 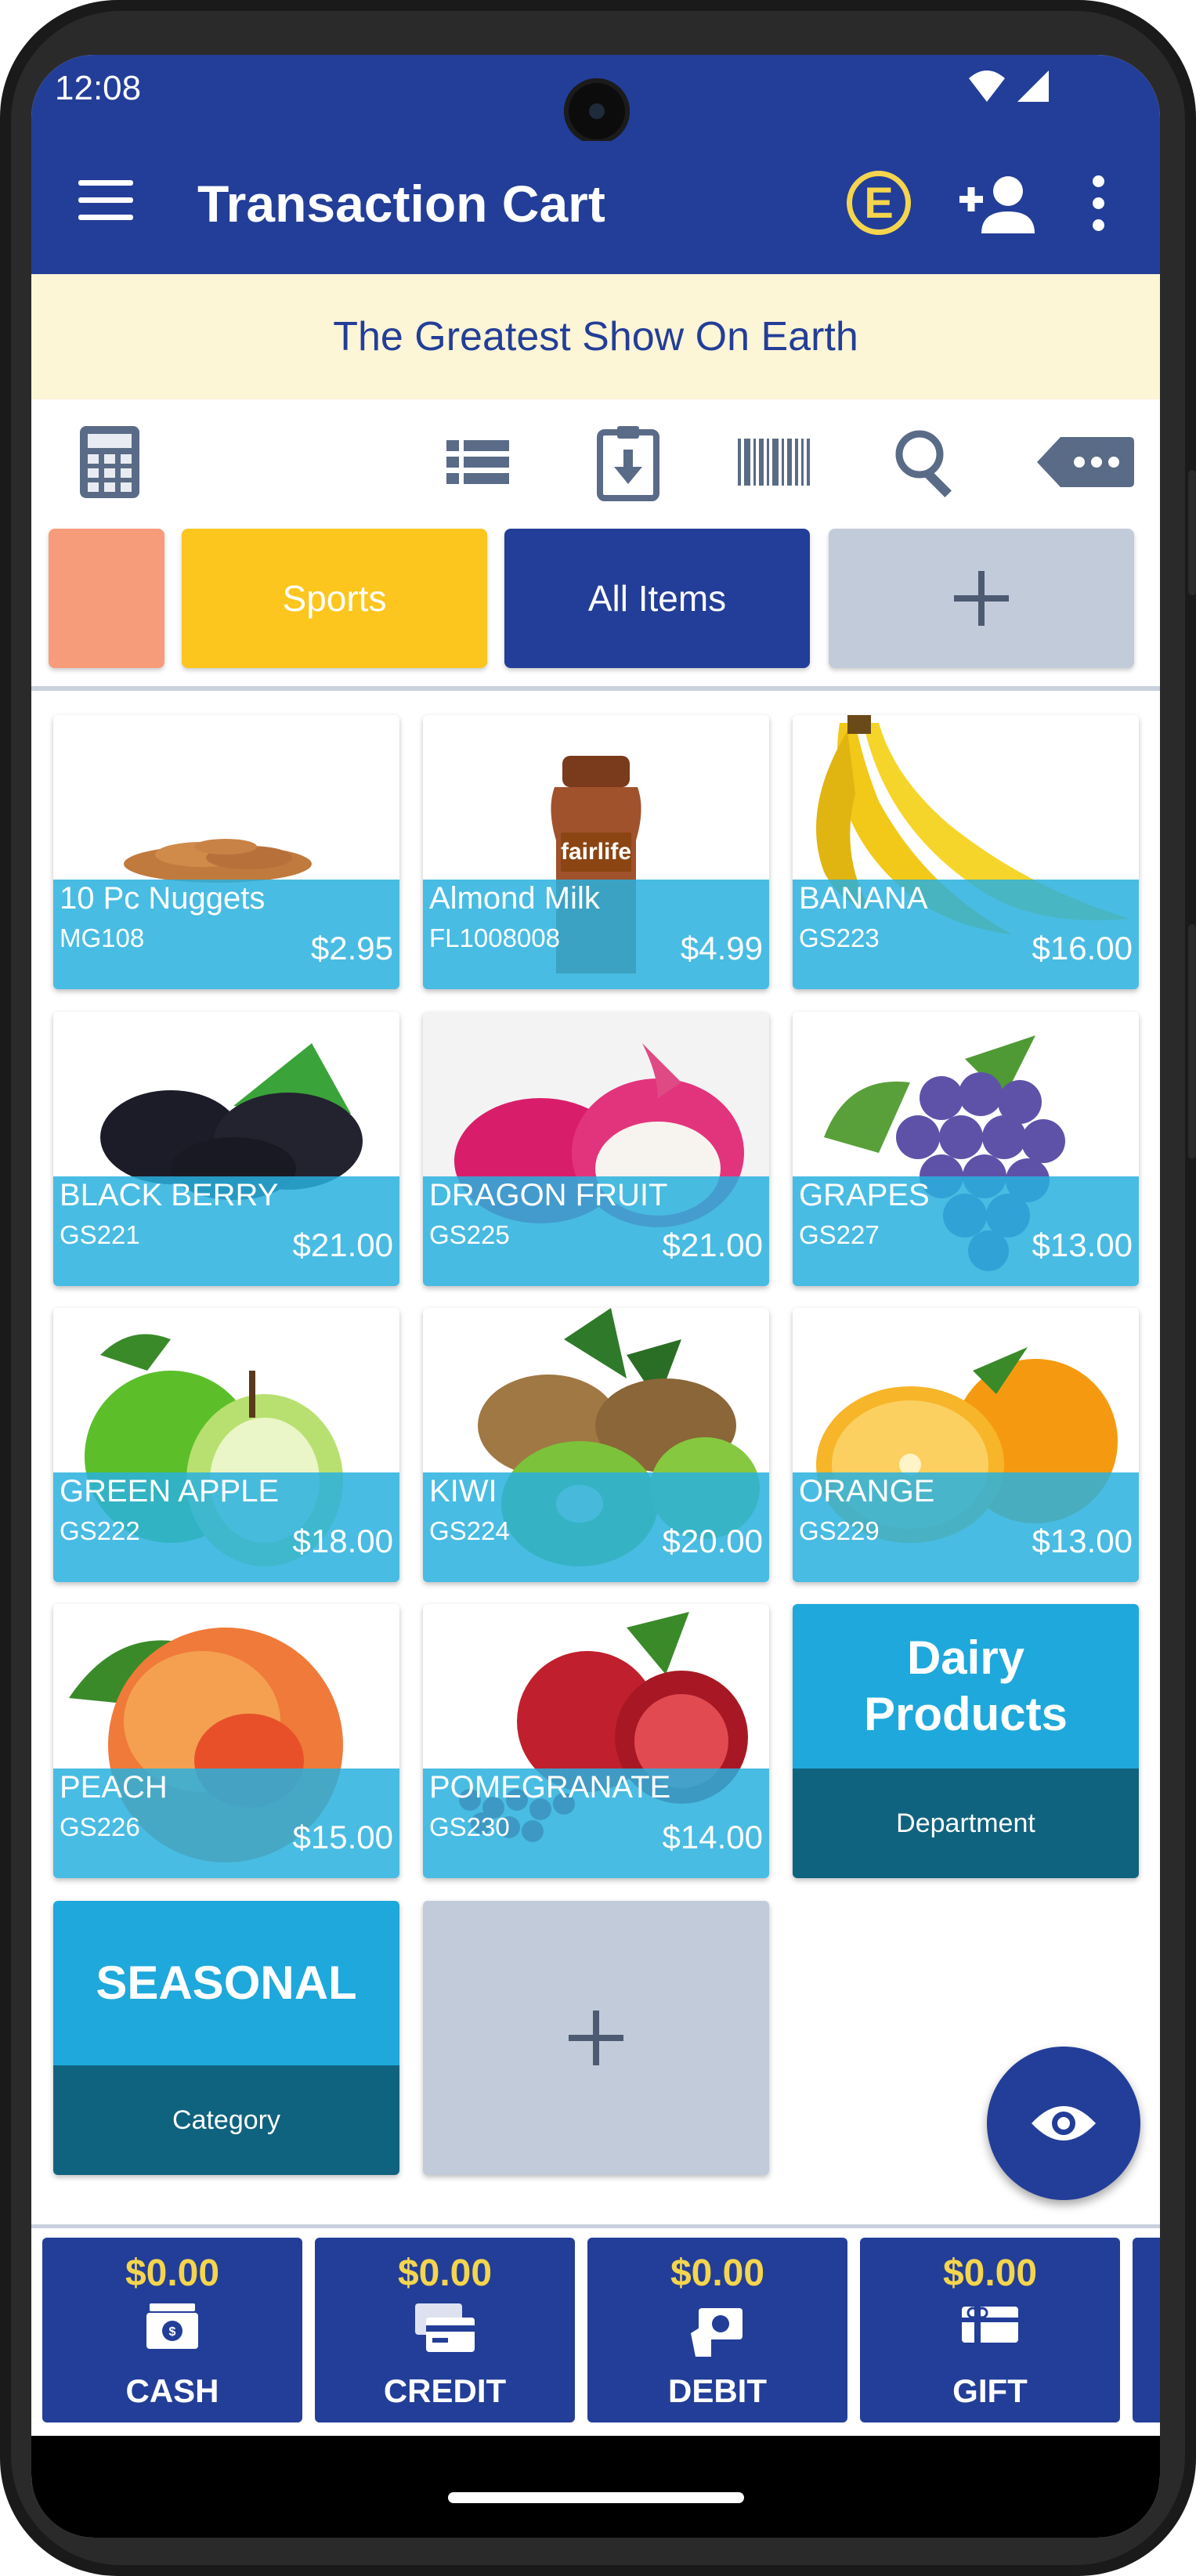 I want to click on tile-title: SEASONAL, so click(x=226, y=1983).